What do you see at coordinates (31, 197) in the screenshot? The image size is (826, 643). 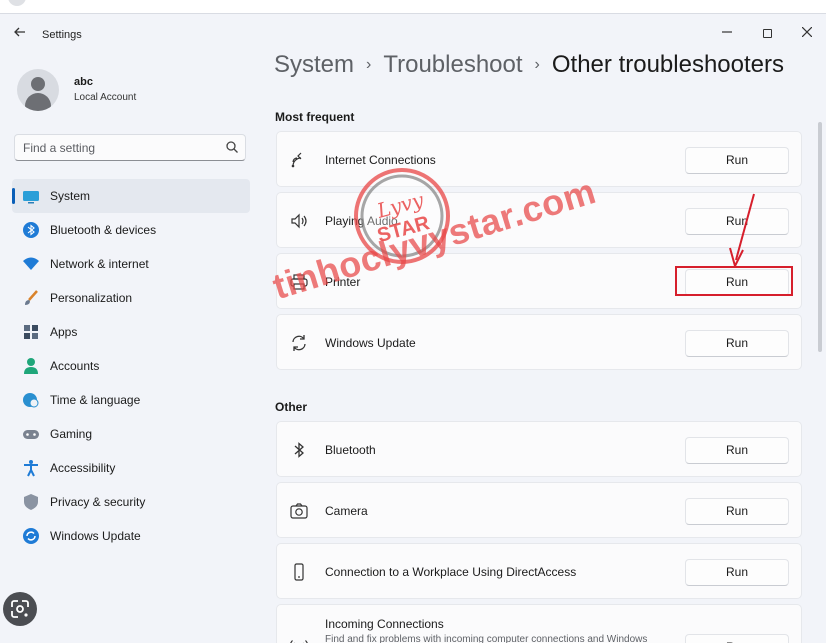 I see `monitor-icon` at bounding box center [31, 197].